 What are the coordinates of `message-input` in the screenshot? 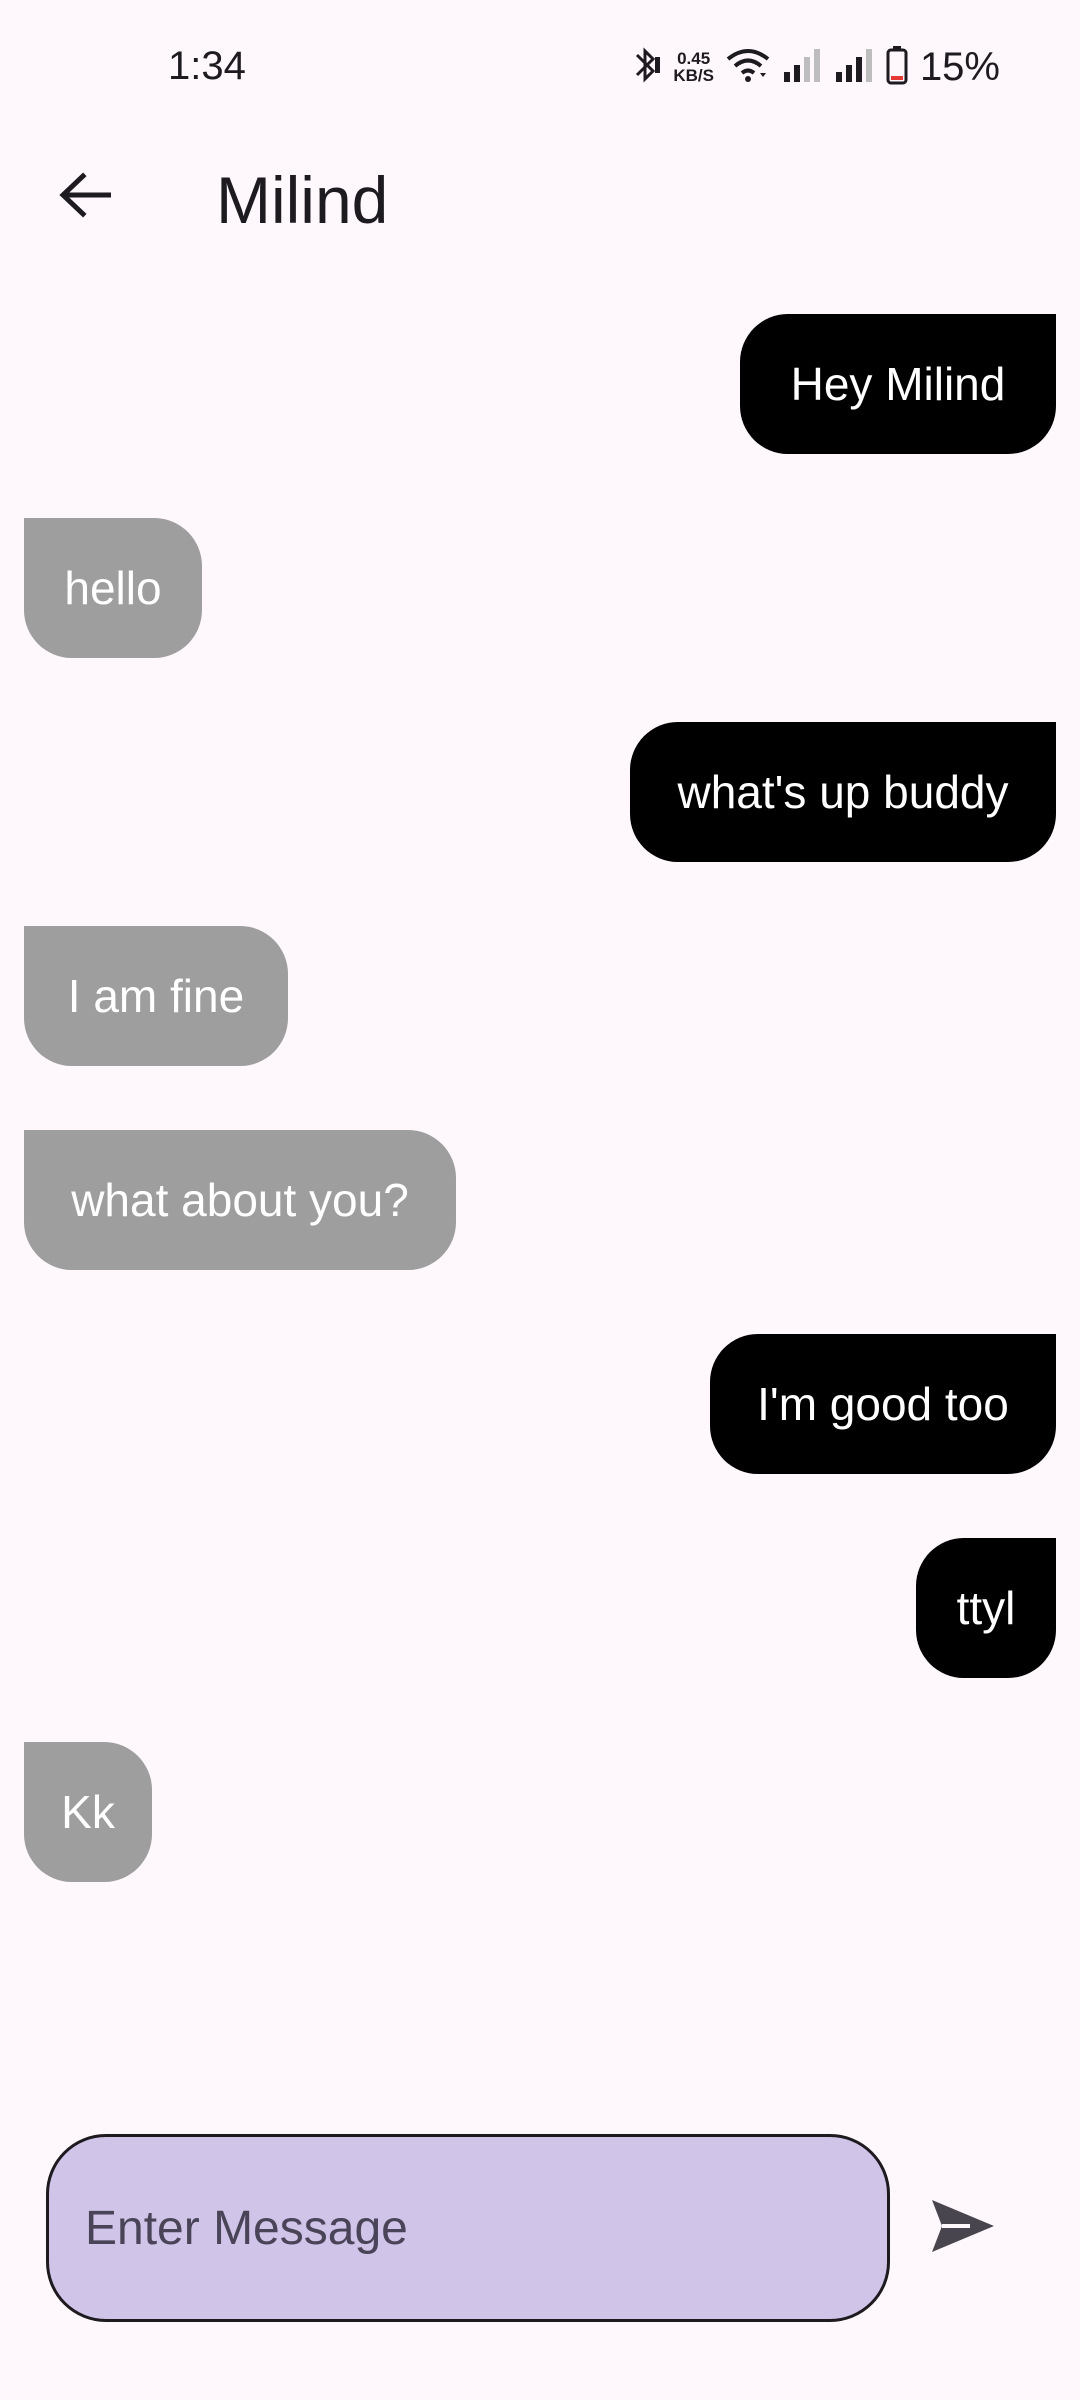 It's located at (485, 2228).